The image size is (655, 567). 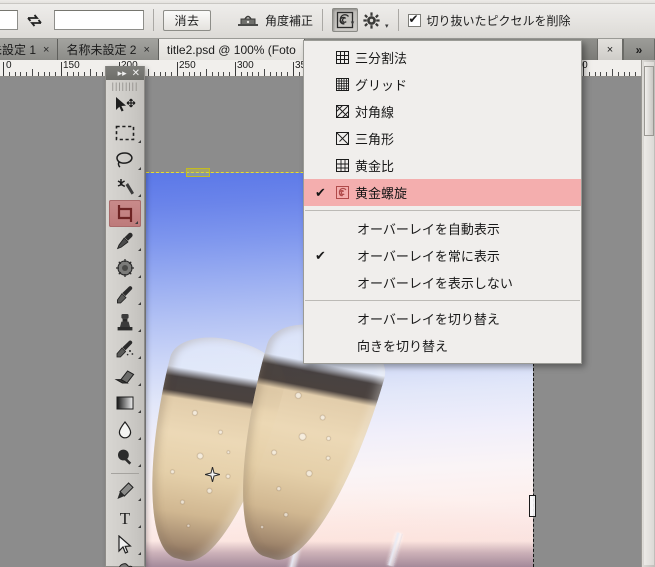 I want to click on straighten-level-icon, so click(x=248, y=20).